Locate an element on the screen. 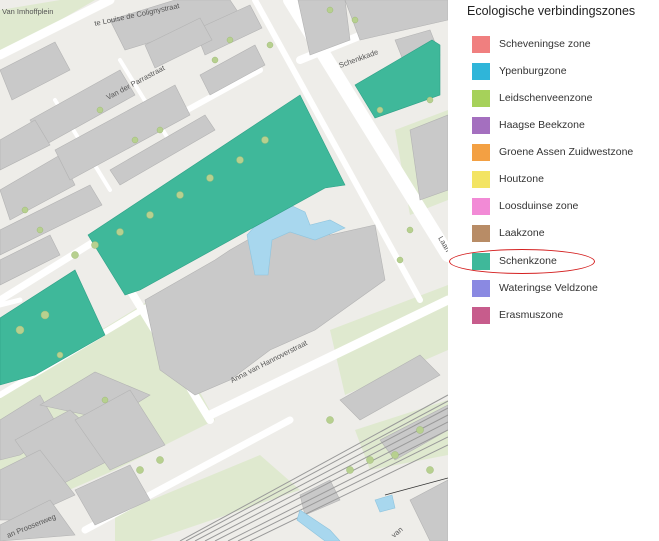  legend-item-loosduinse: Loosduinse zone is located at coordinates (525, 206).